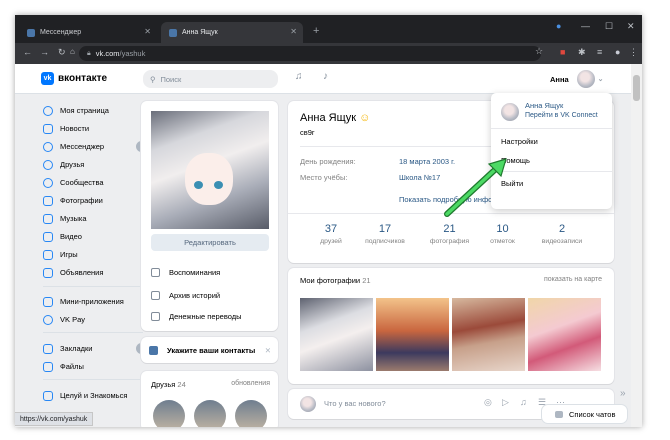 The height and width of the screenshot is (440, 670). I want to click on sidebar-item-bookmarks: Закладки1, so click(95, 348).